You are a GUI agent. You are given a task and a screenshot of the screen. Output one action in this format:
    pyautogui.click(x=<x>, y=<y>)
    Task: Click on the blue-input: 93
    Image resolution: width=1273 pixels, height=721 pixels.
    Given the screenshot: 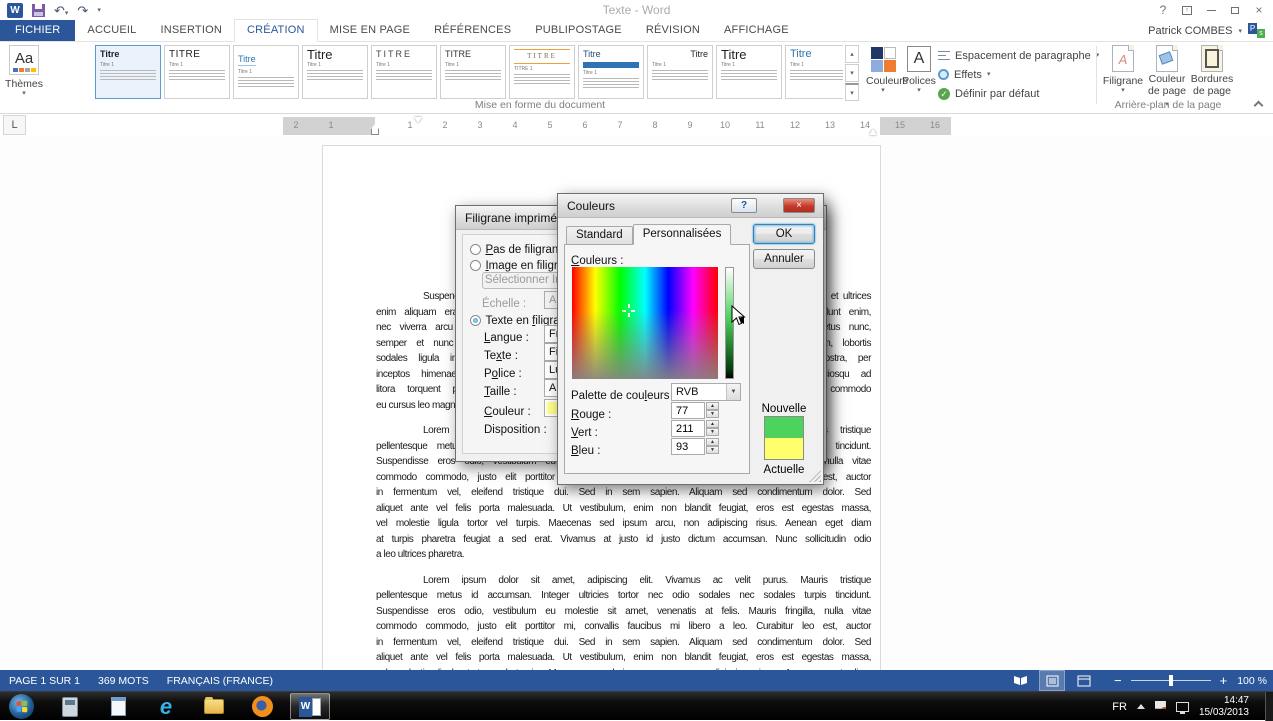 What is the action you would take?
    pyautogui.click(x=688, y=446)
    